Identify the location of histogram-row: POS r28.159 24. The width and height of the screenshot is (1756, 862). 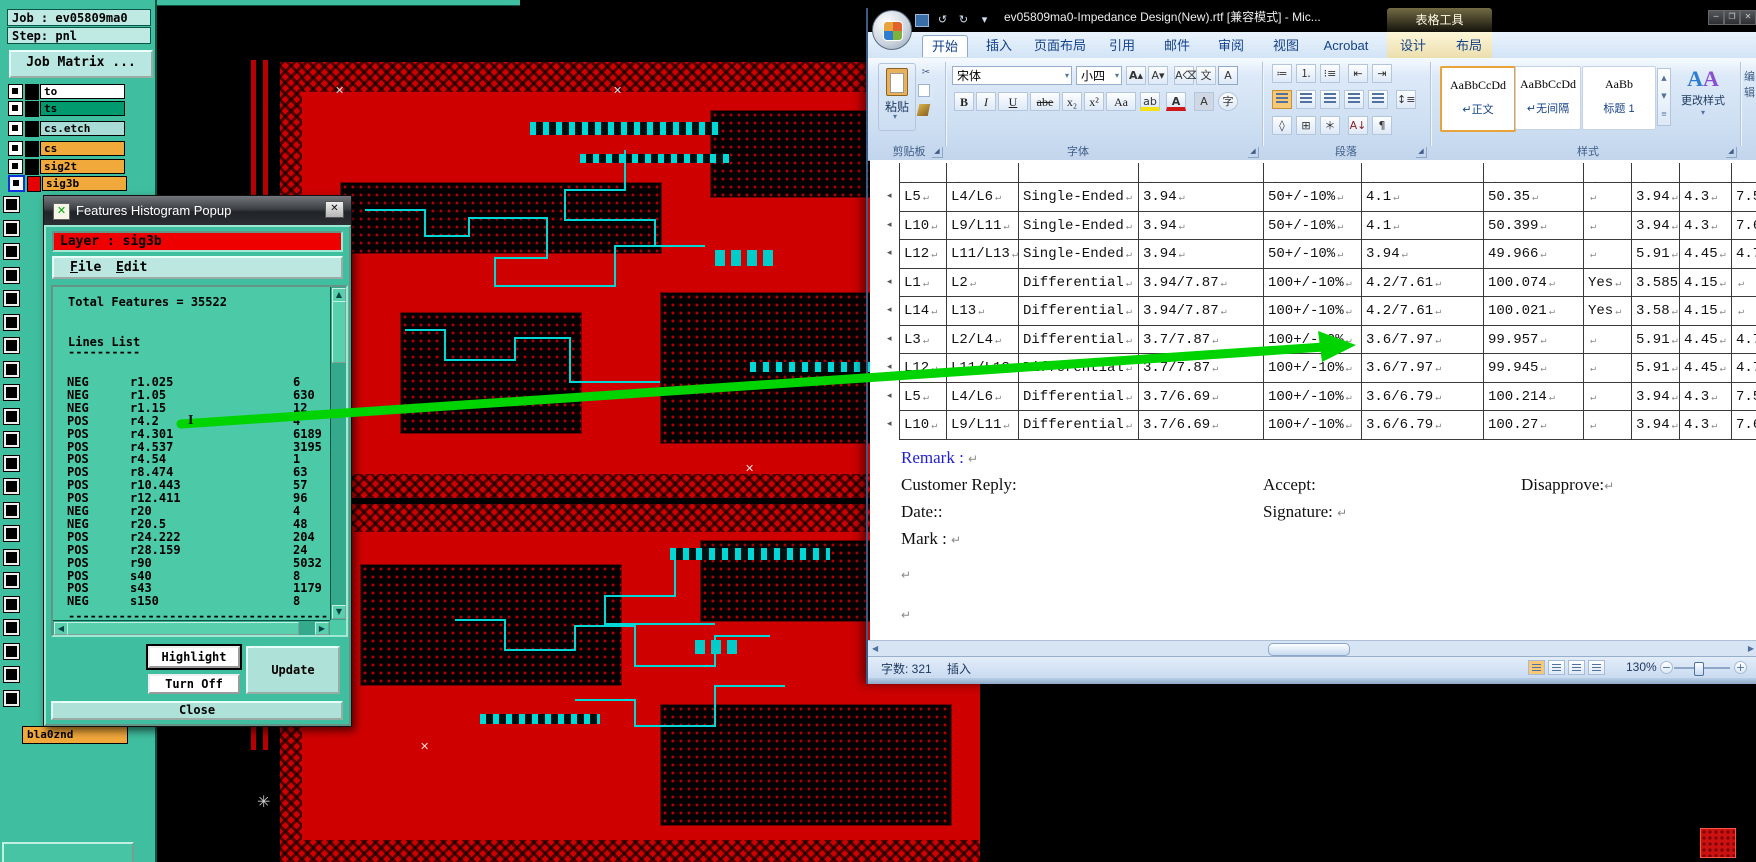
(197, 550).